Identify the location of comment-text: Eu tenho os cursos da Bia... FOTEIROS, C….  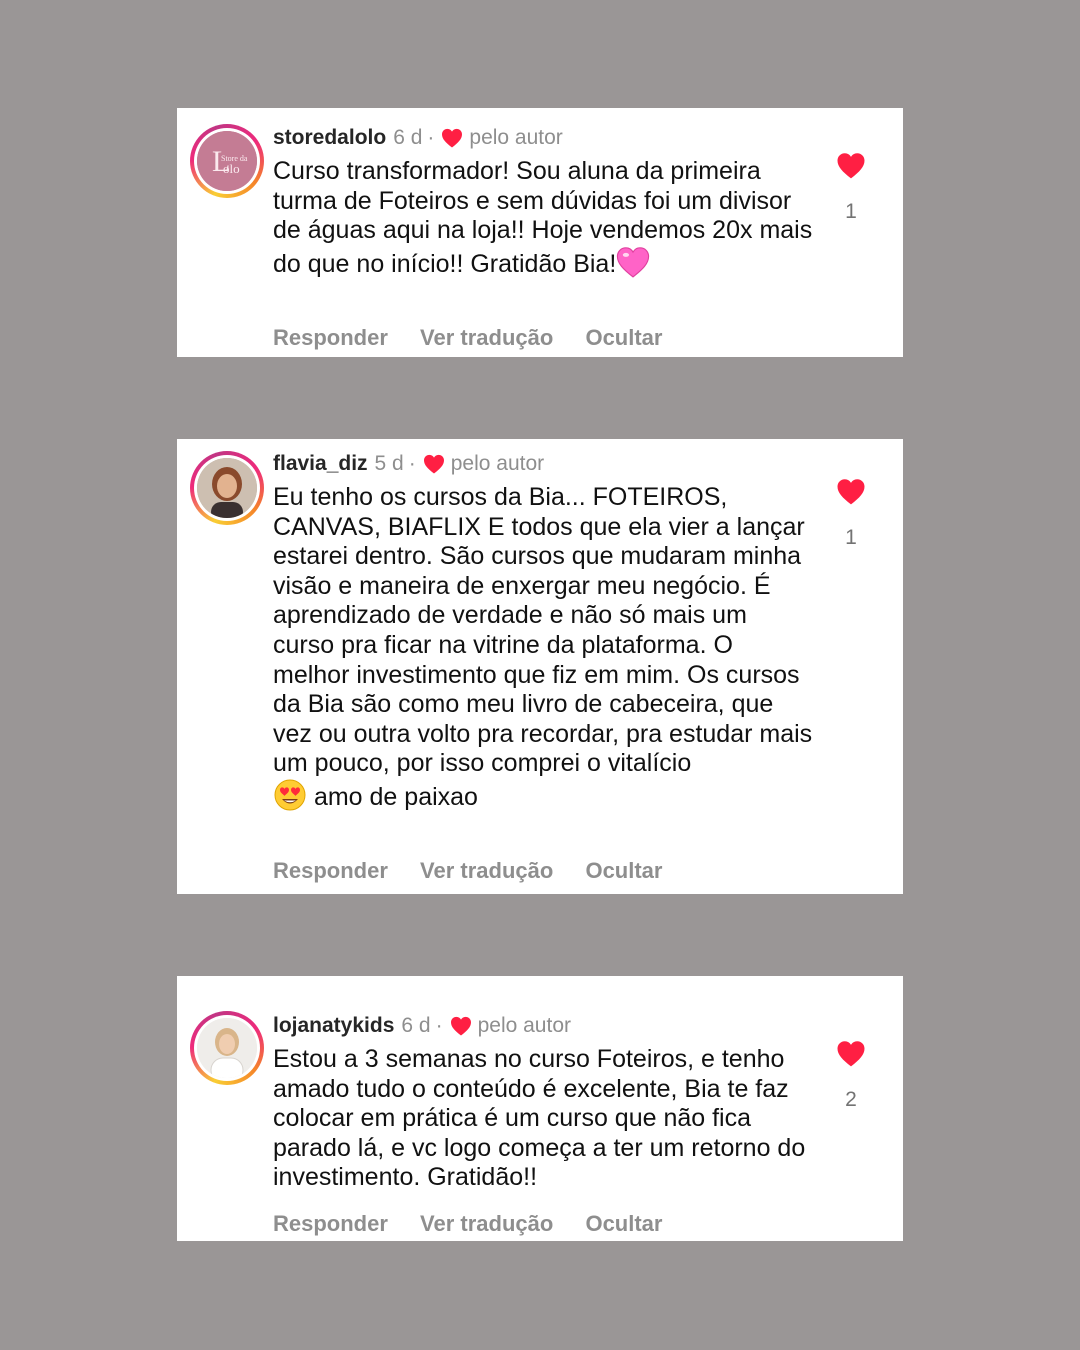
(543, 651).